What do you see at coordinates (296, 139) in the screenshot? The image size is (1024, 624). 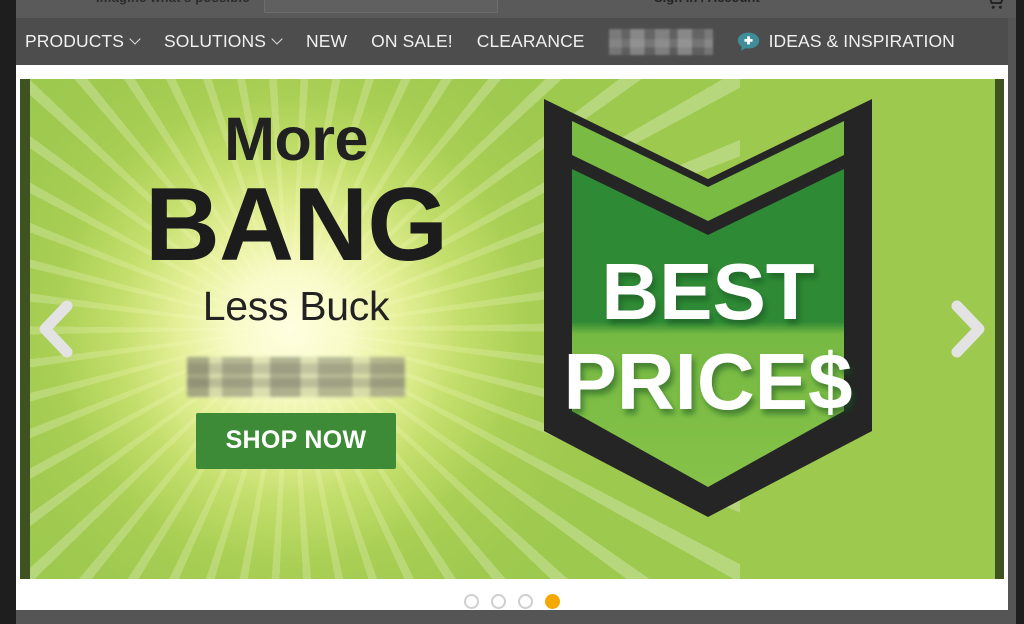 I see `hero-headline-small: More` at bounding box center [296, 139].